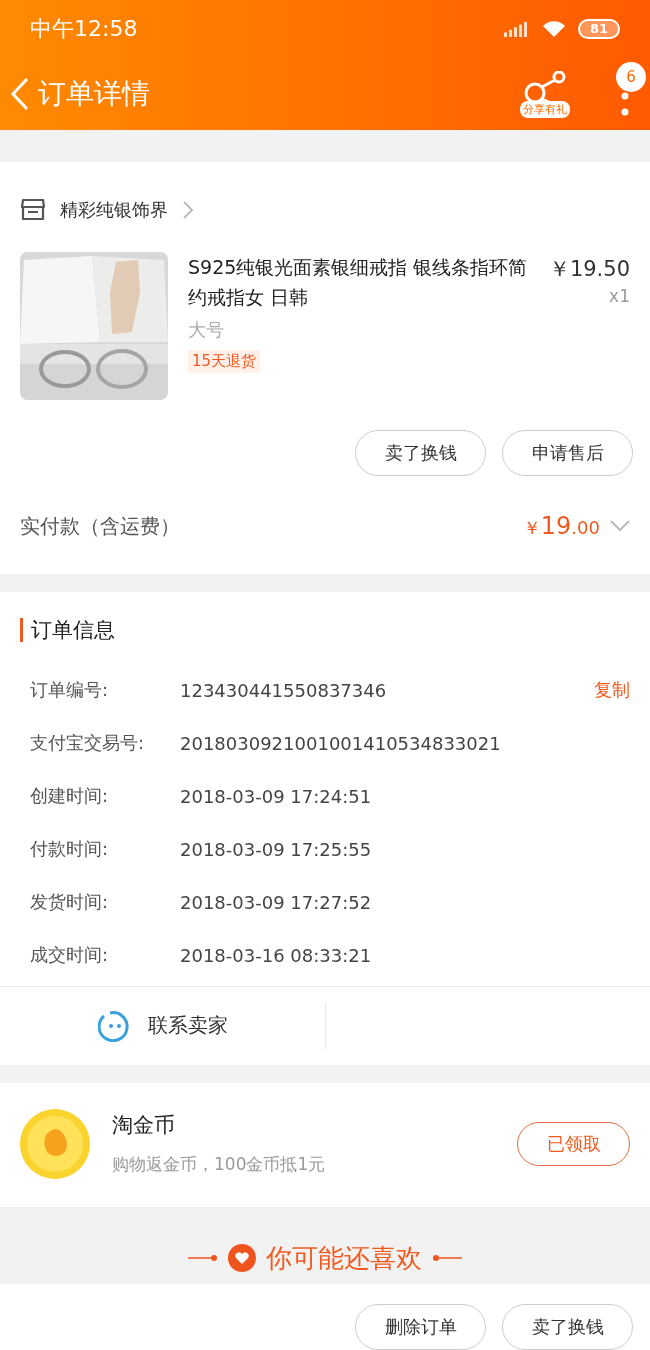 The width and height of the screenshot is (650, 1350). Describe the element at coordinates (358, 282) in the screenshot. I see `product-title: S925纯银光面素银细戒指 银线条指环简约戒指女 日韩` at that location.